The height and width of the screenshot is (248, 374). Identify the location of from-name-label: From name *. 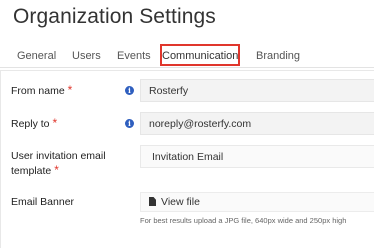
(41, 90).